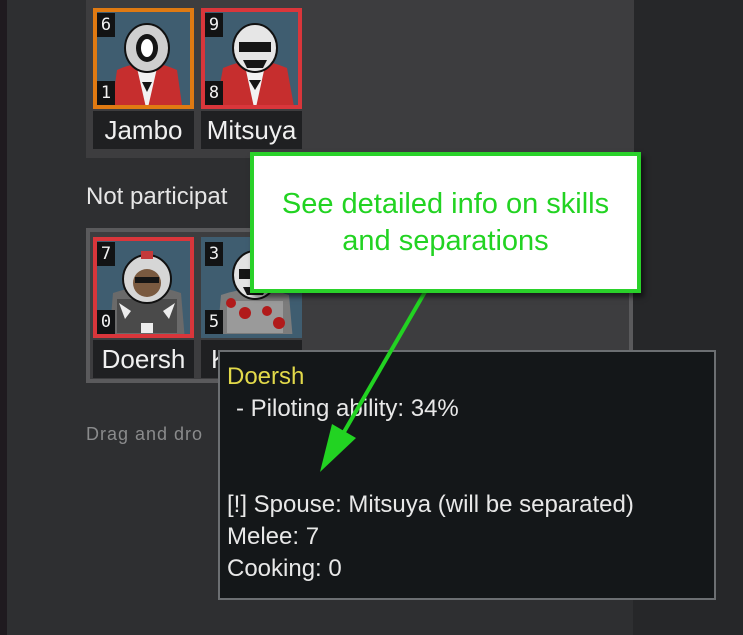 Image resolution: width=743 pixels, height=635 pixels. I want to click on tooltip-cooking: Cooking: 0, so click(284, 568).